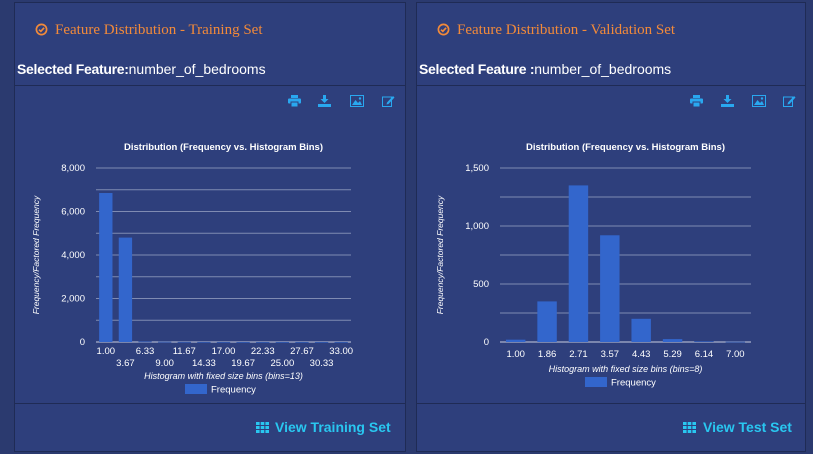  I want to click on x-tick-label: 3.57, so click(610, 354).